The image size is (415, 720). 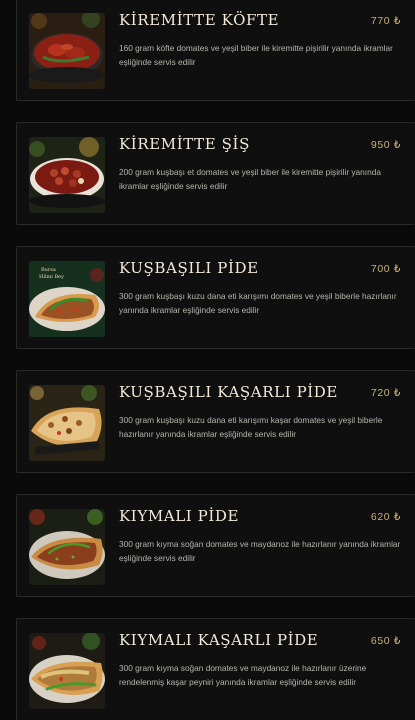 I want to click on item-price: 950 ₺, so click(x=385, y=145).